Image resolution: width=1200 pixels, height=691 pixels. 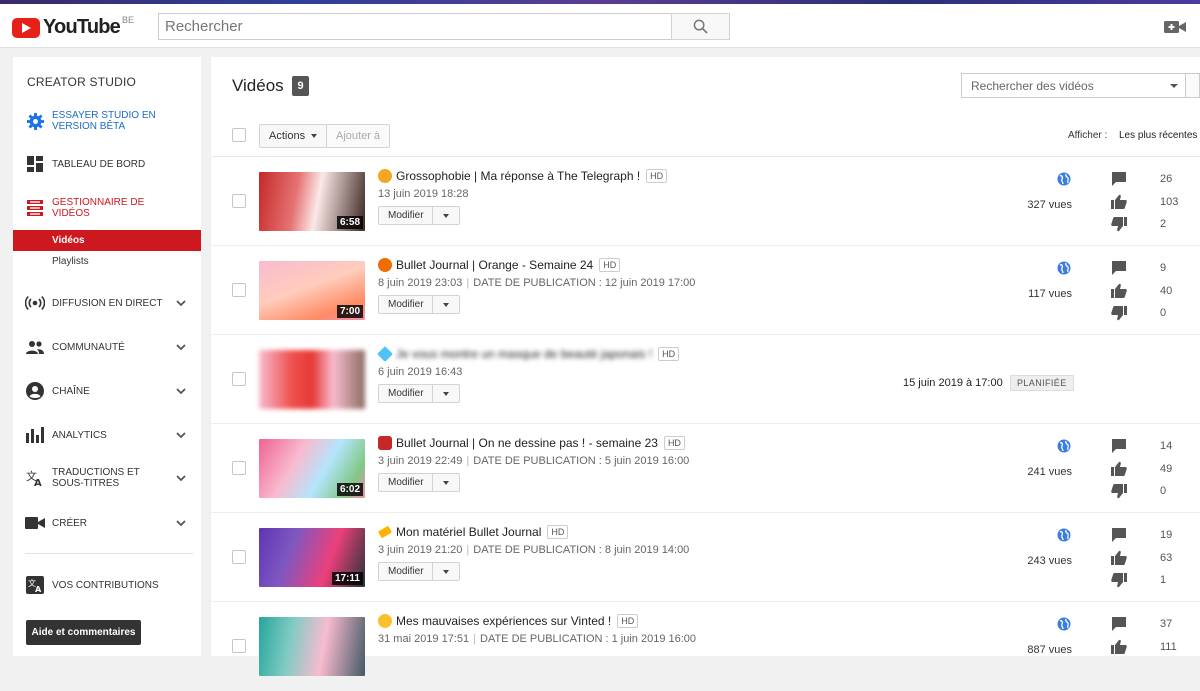 What do you see at coordinates (420, 372) in the screenshot?
I see `video-meta: 6 juin 2019 16:43` at bounding box center [420, 372].